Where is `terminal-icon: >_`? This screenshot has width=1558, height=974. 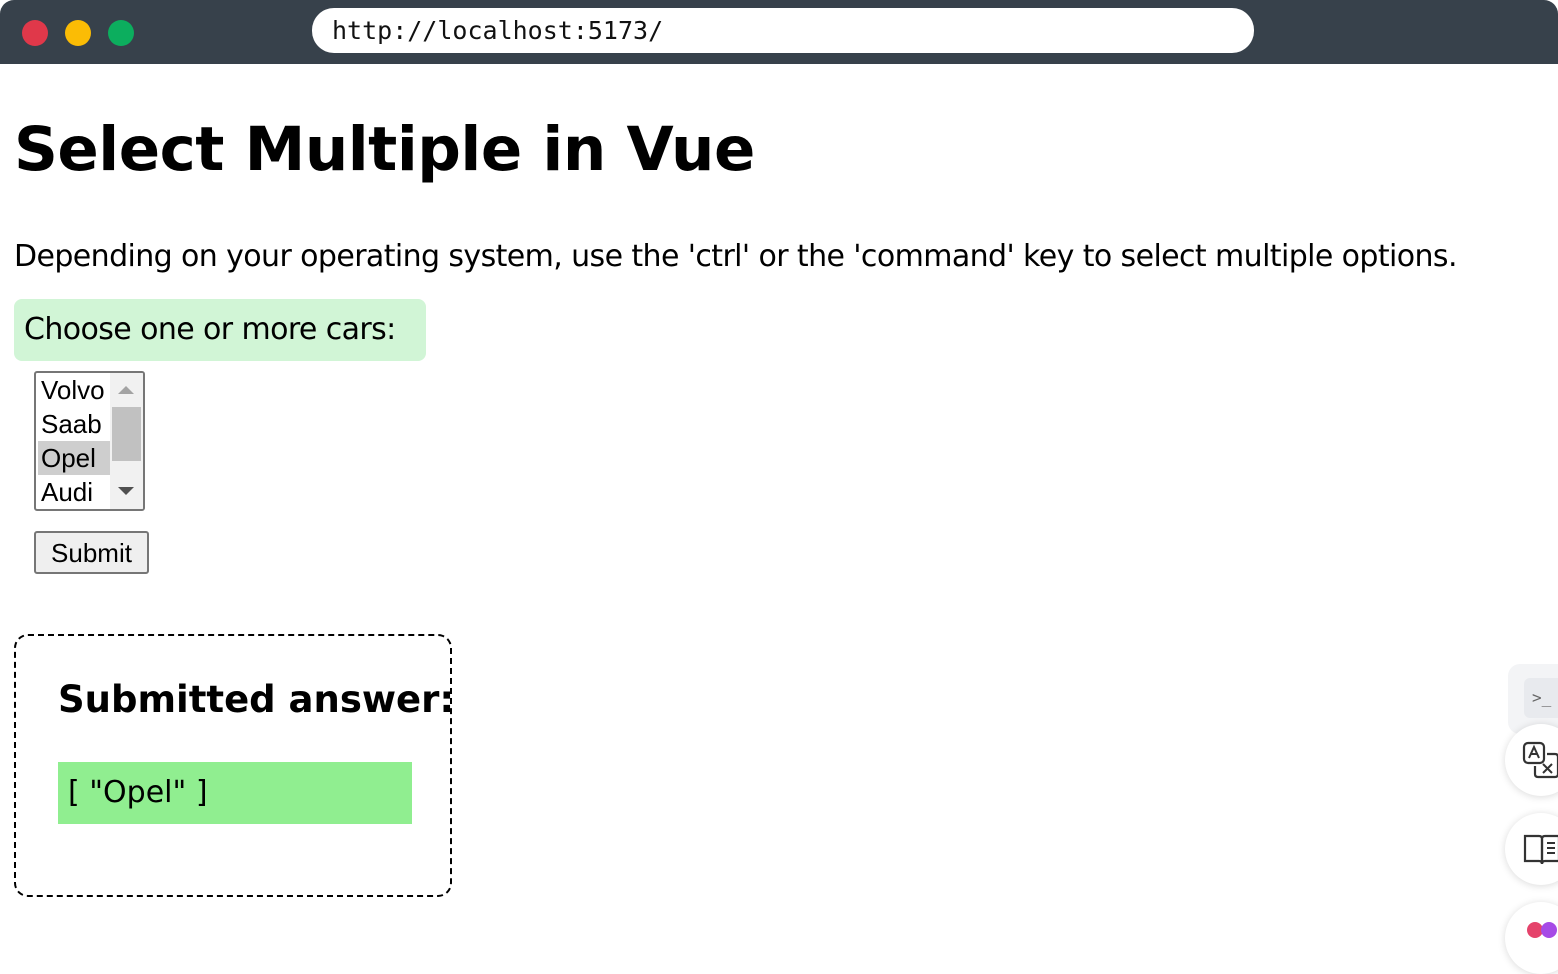 terminal-icon: >_ is located at coordinates (1541, 698).